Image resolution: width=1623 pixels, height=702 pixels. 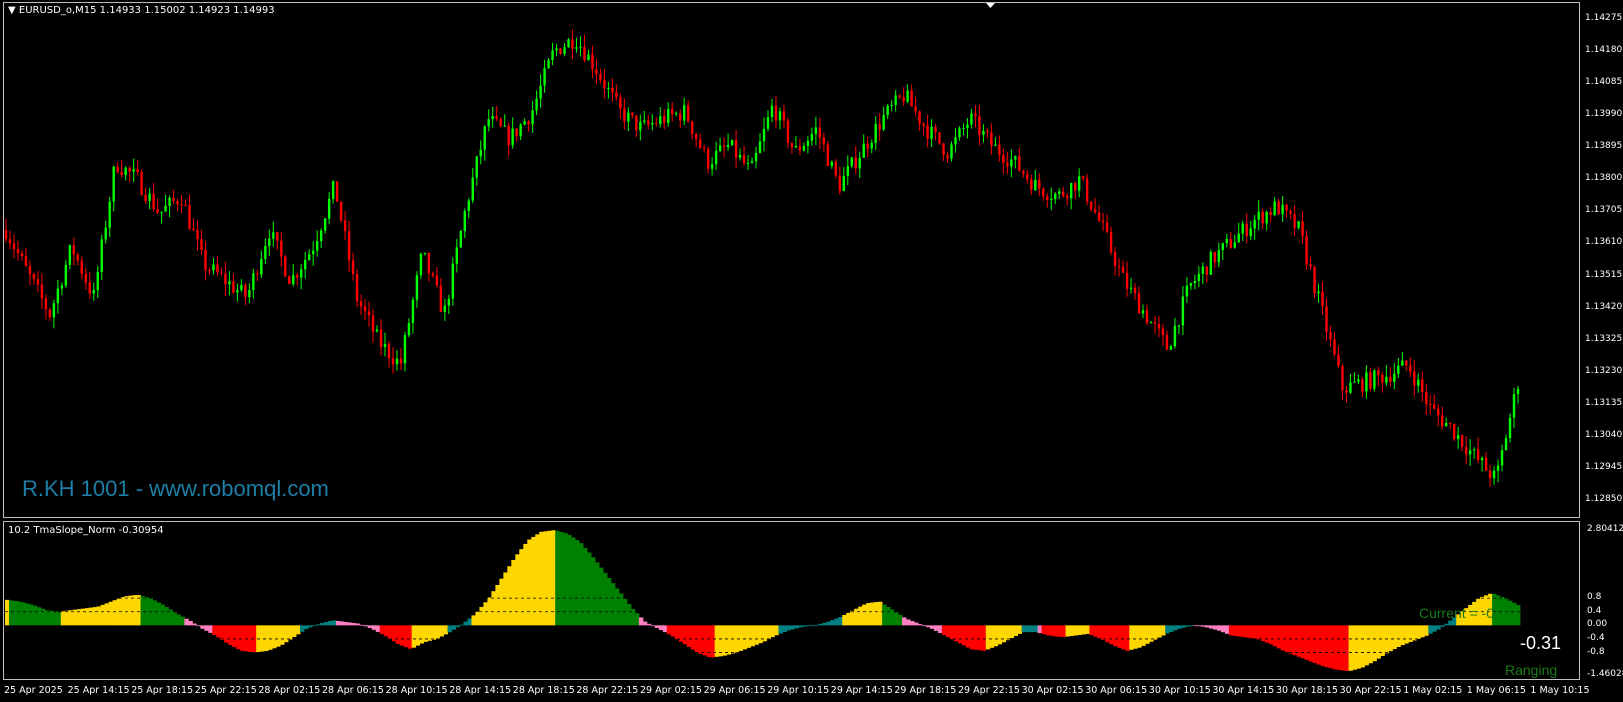 What do you see at coordinates (1243, 690) in the screenshot?
I see `time-label: 30 Apr 14:15` at bounding box center [1243, 690].